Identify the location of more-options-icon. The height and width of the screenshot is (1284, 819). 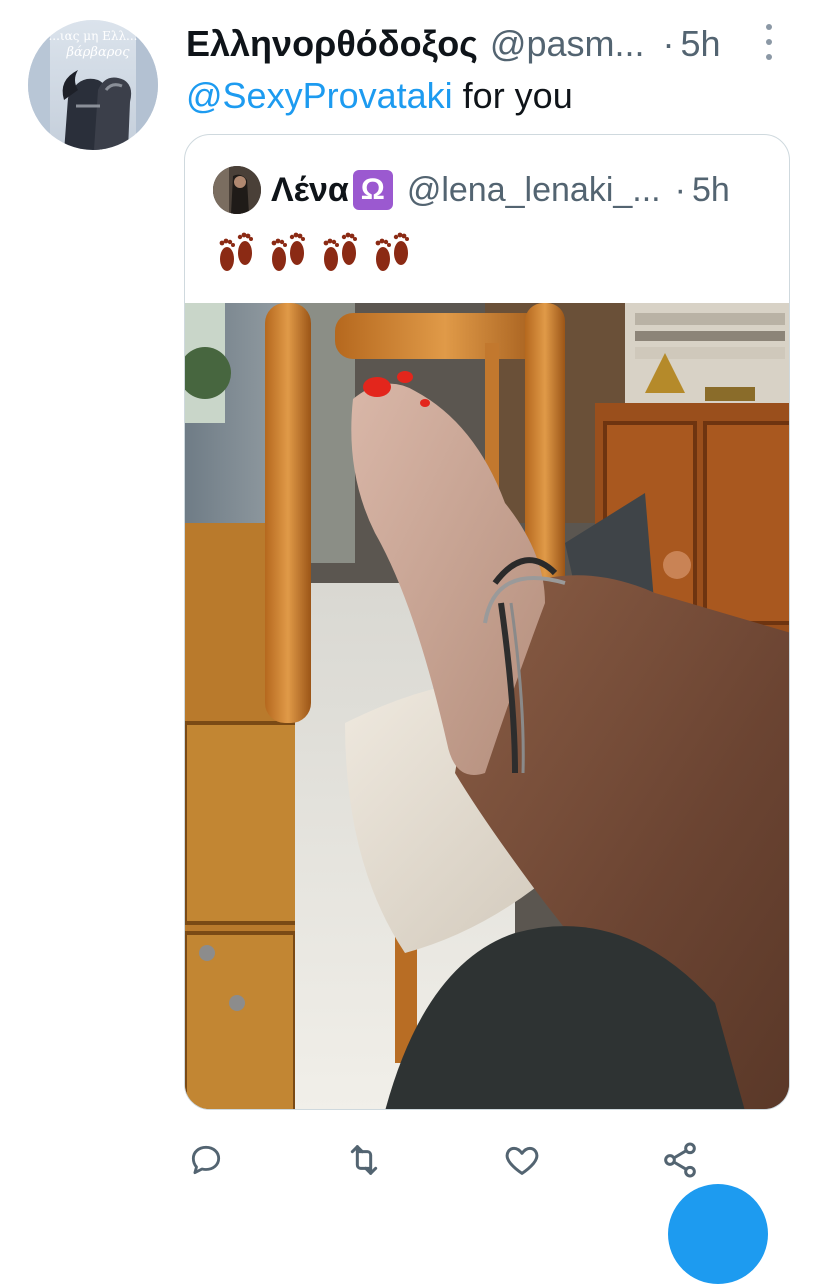
(769, 42).